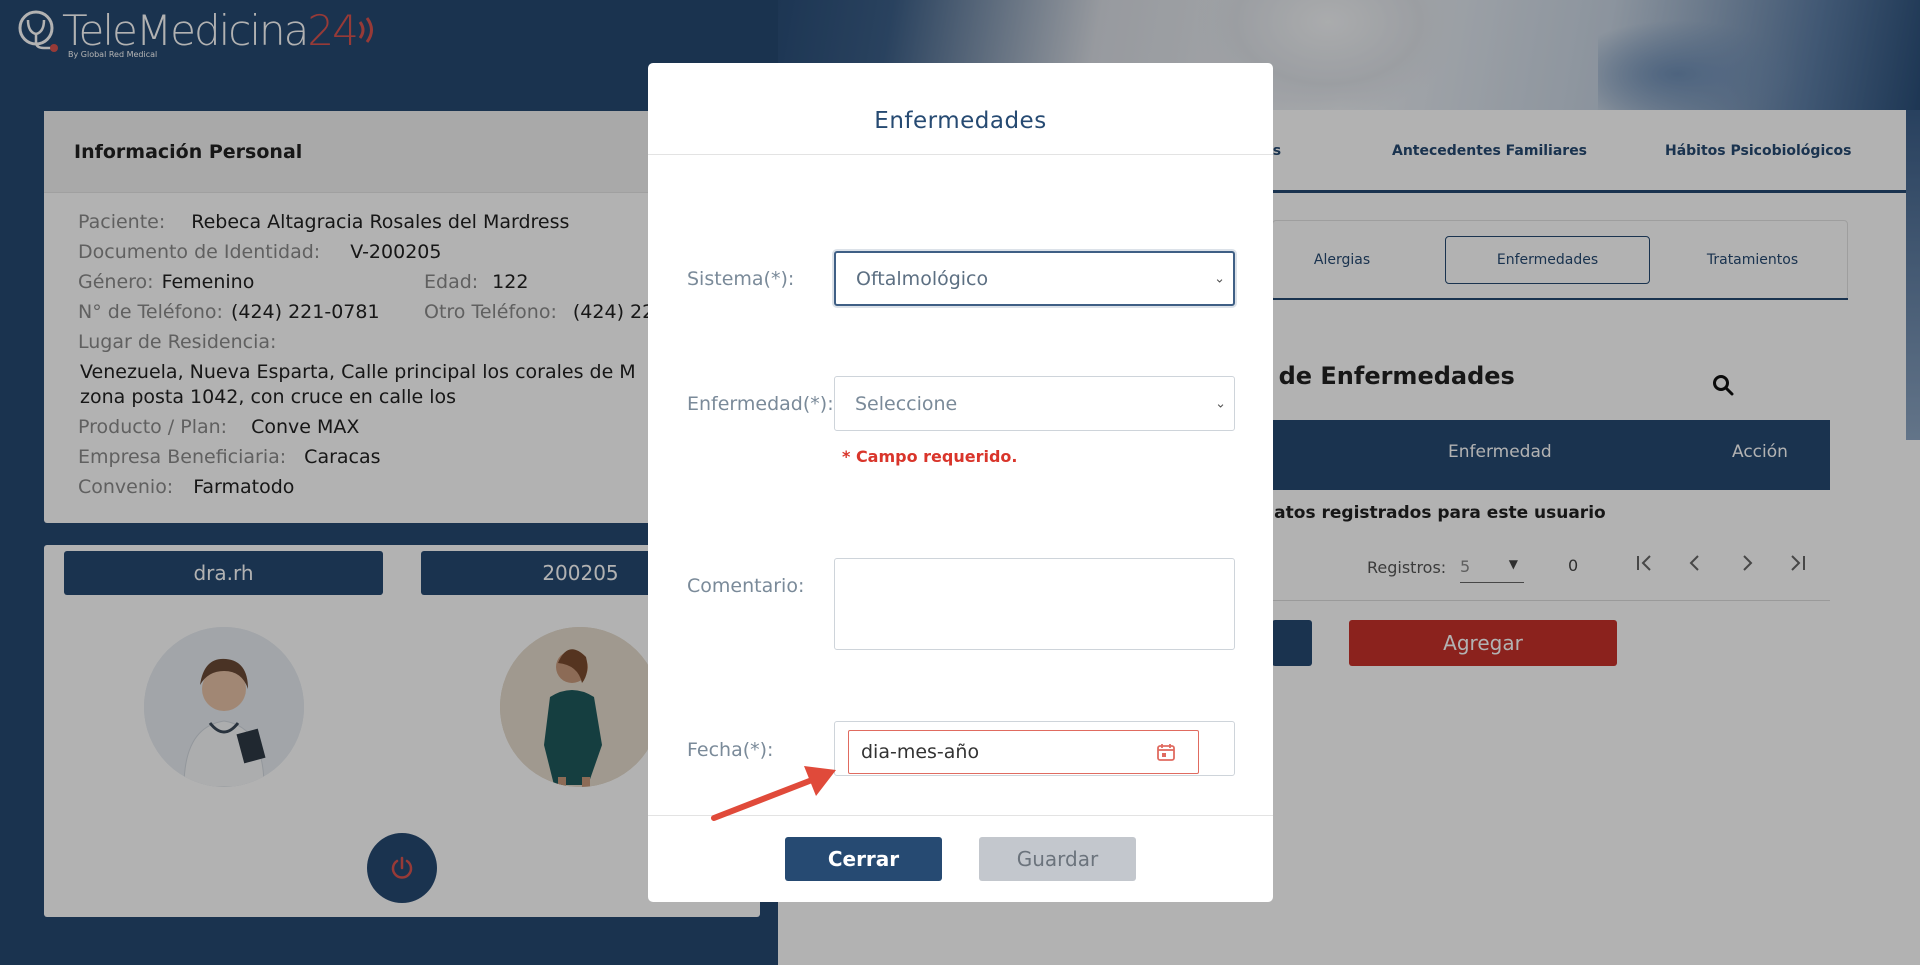  I want to click on date-placeholder: dia-mes-año, so click(920, 752).